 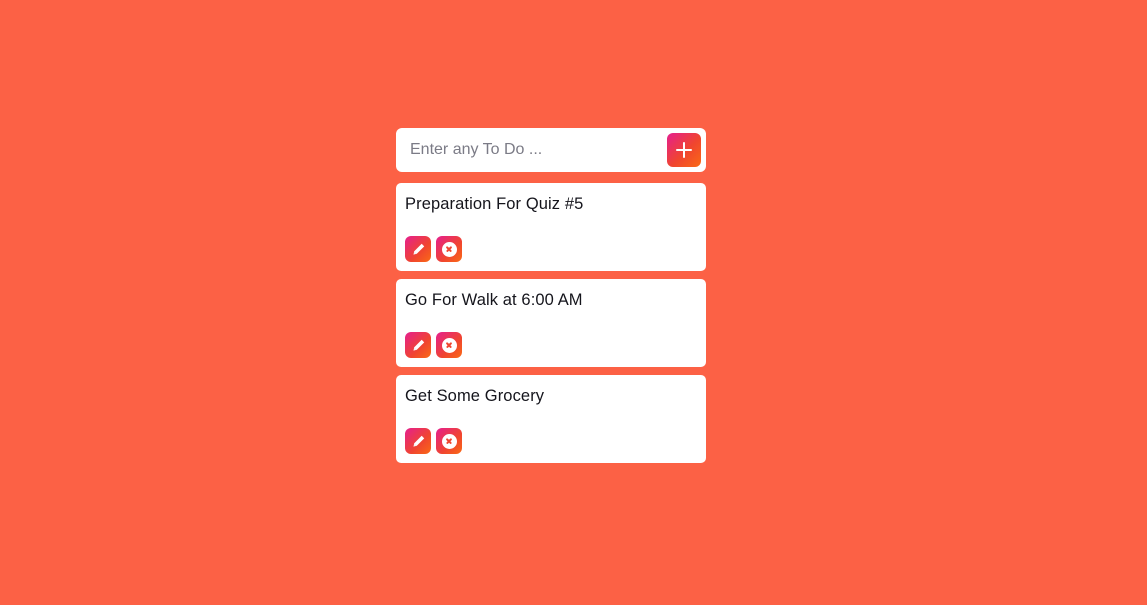 What do you see at coordinates (551, 419) in the screenshot?
I see `todo-card: Get Some Grocery` at bounding box center [551, 419].